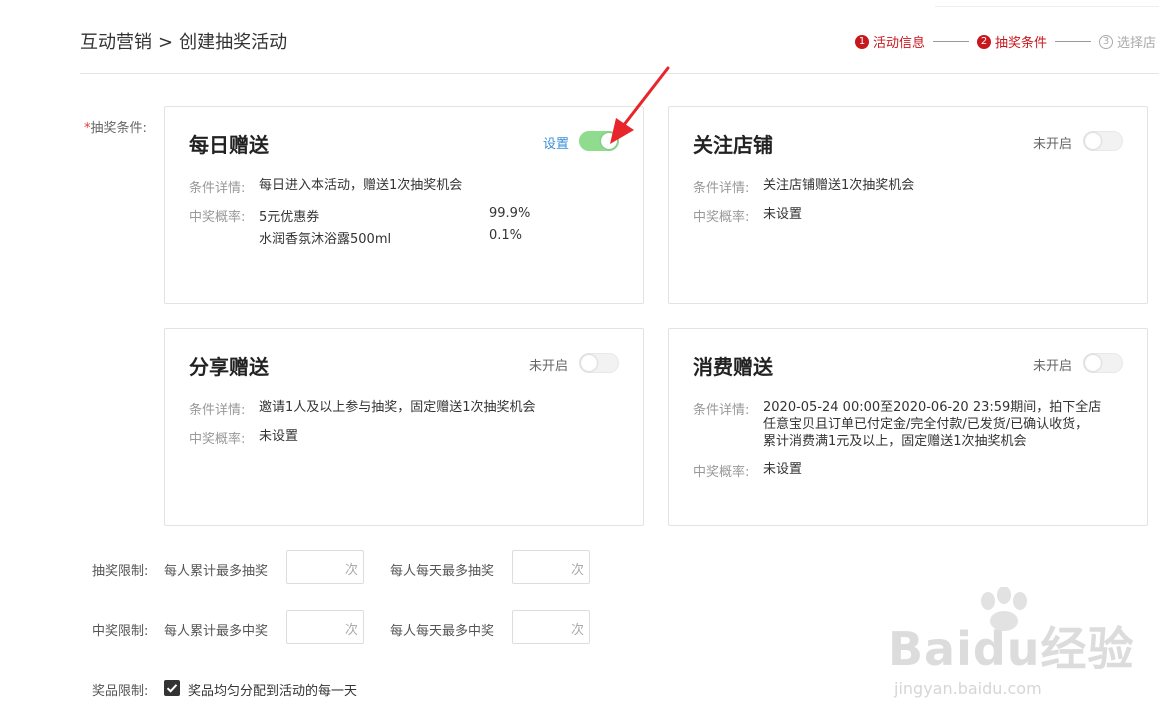 The width and height of the screenshot is (1159, 719). I want to click on draw-total-label: 每人累计最多抽奖, so click(216, 571).